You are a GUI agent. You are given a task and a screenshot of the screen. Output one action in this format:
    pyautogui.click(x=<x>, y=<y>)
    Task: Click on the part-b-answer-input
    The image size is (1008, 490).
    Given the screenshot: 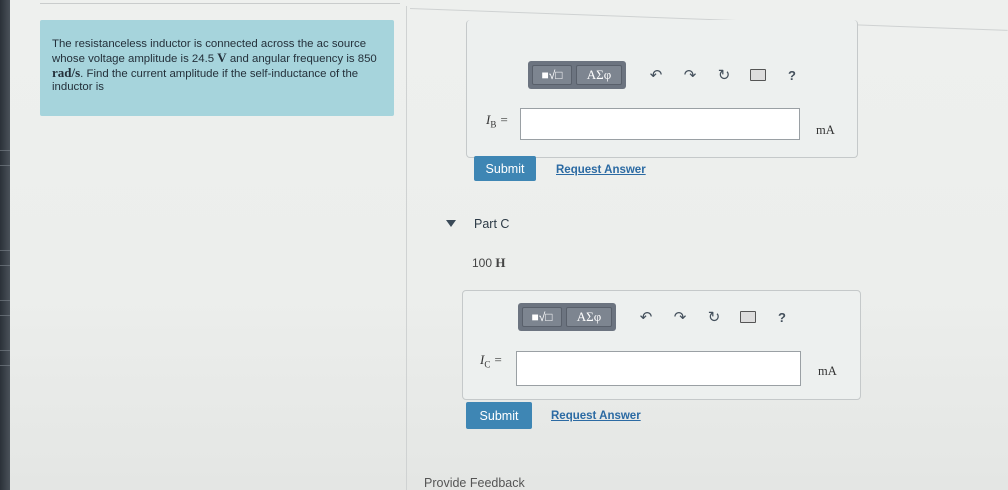 What is the action you would take?
    pyautogui.click(x=660, y=124)
    